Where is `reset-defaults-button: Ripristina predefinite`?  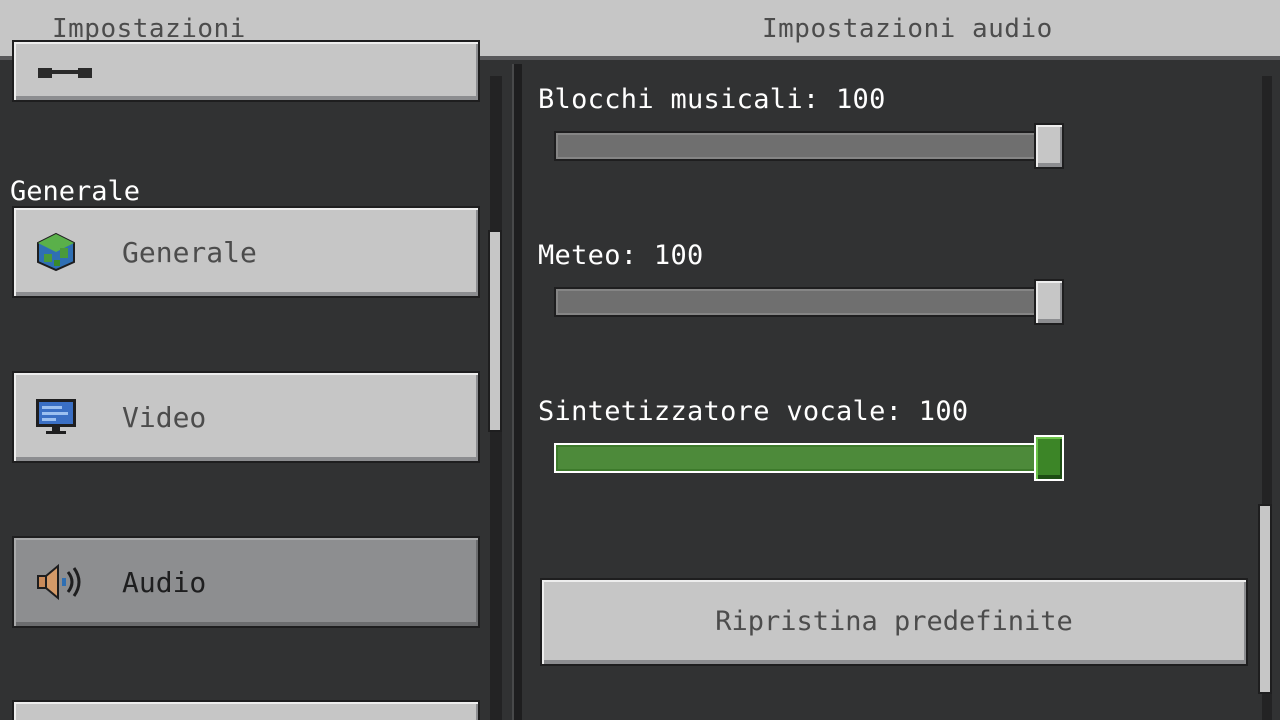
reset-defaults-button: Ripristina predefinite is located at coordinates (894, 622).